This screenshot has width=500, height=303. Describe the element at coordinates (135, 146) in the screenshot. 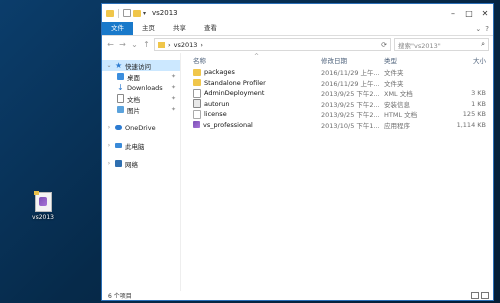

I see `sidebar-item-label: 此电脑` at that location.